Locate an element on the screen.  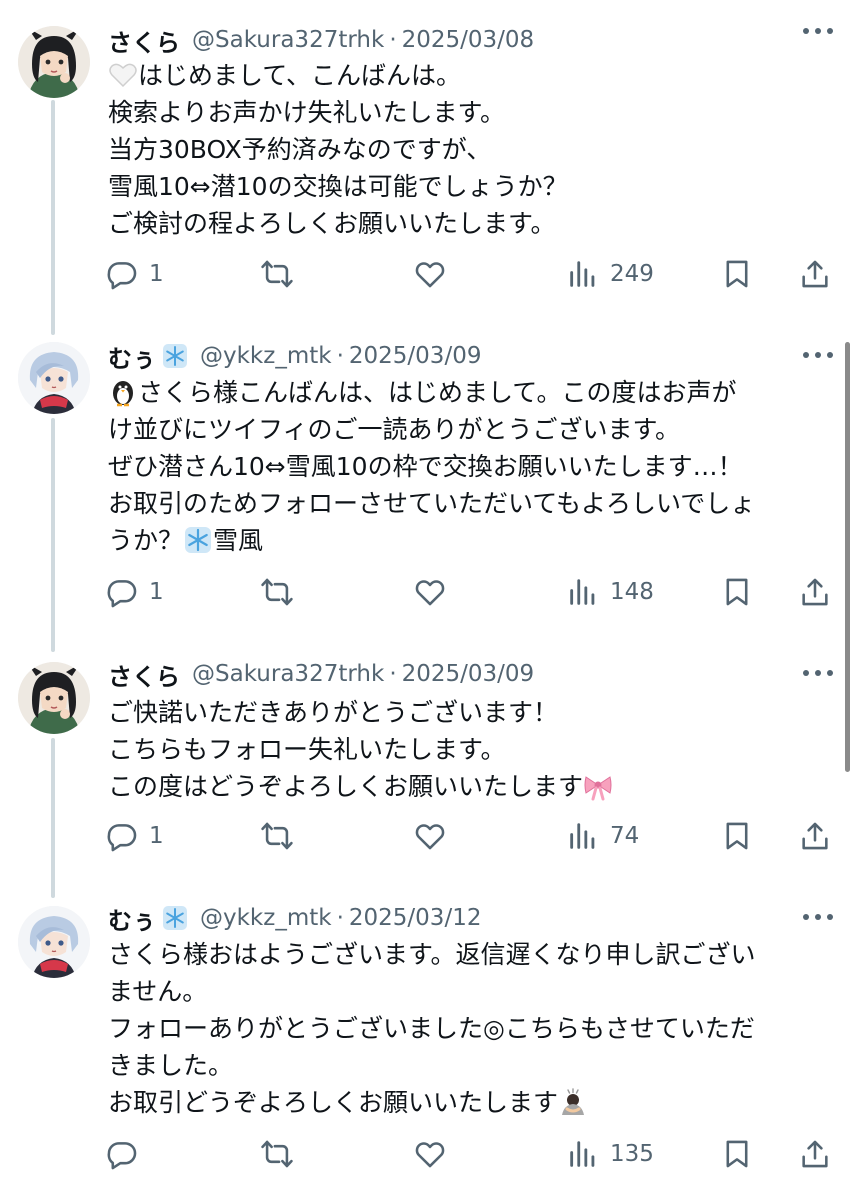
post-date: 2025/03/08 is located at coordinates (468, 40).